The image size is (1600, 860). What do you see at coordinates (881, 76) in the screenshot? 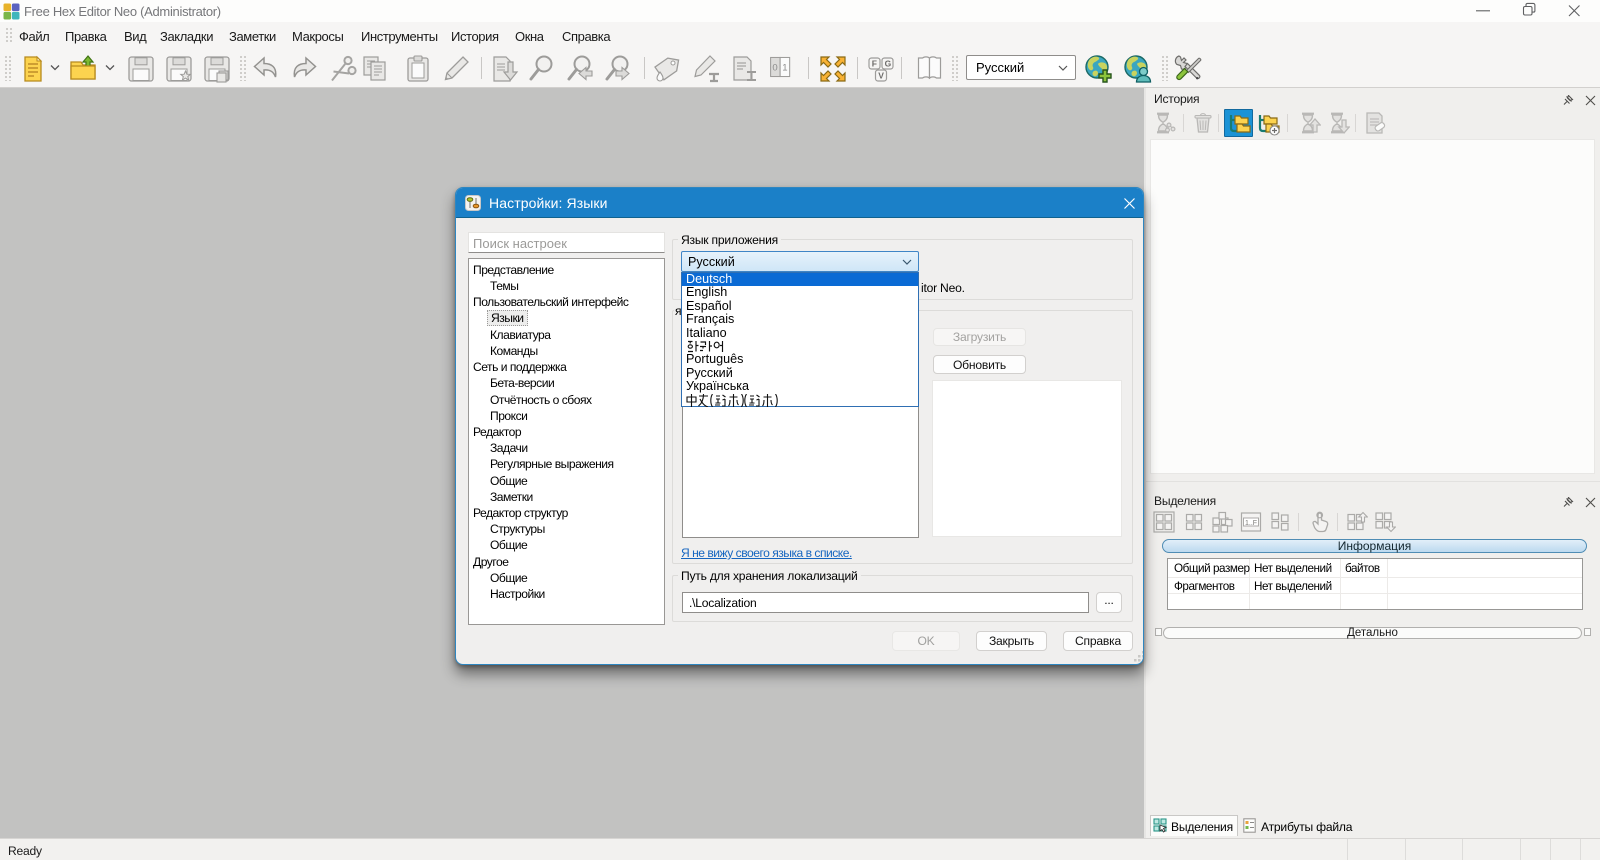
I see `svg-text: V` at bounding box center [881, 76].